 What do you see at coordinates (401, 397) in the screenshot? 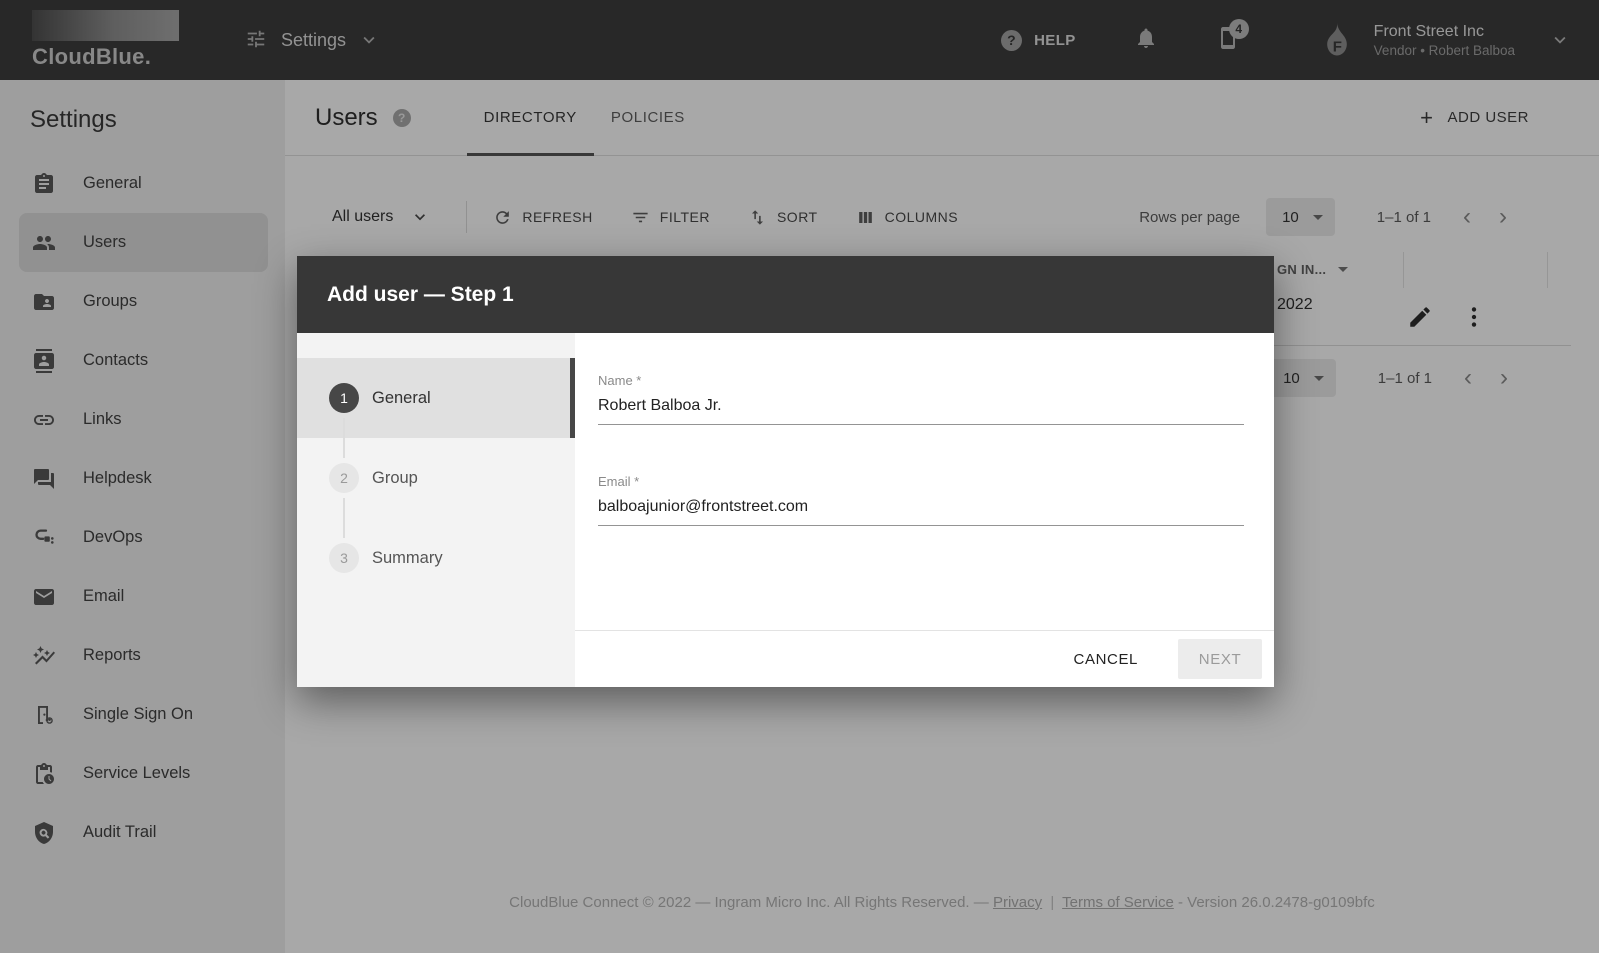
I see `step-label: General` at bounding box center [401, 397].